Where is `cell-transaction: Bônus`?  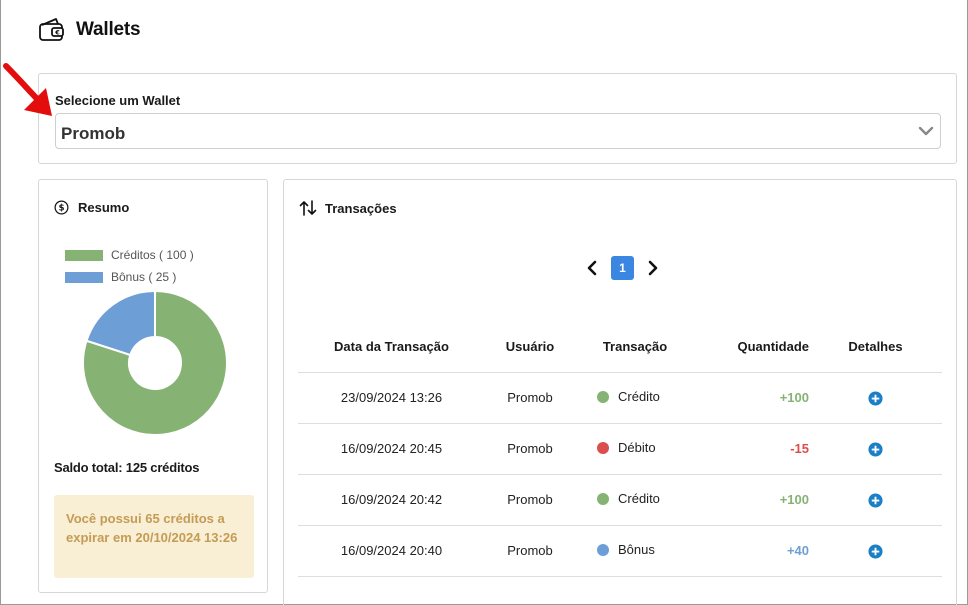 cell-transaction: Bônus is located at coordinates (635, 551).